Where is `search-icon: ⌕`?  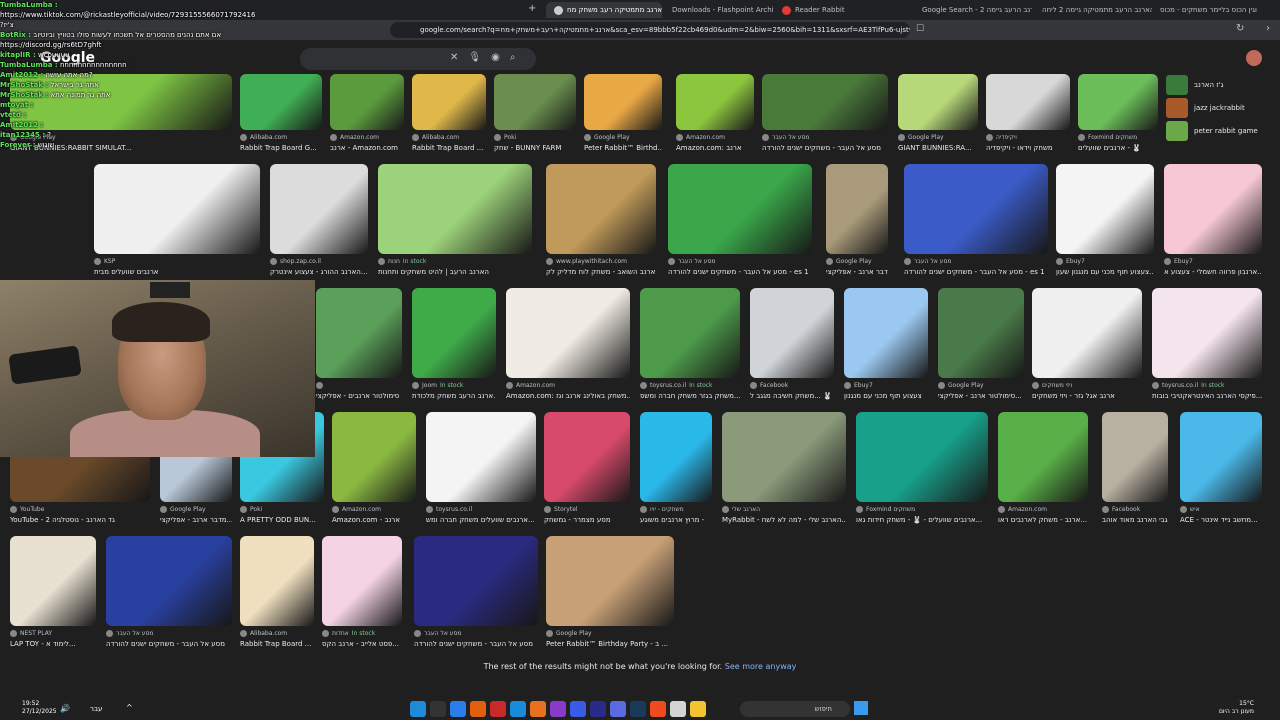
search-icon: ⌕ is located at coordinates (513, 57).